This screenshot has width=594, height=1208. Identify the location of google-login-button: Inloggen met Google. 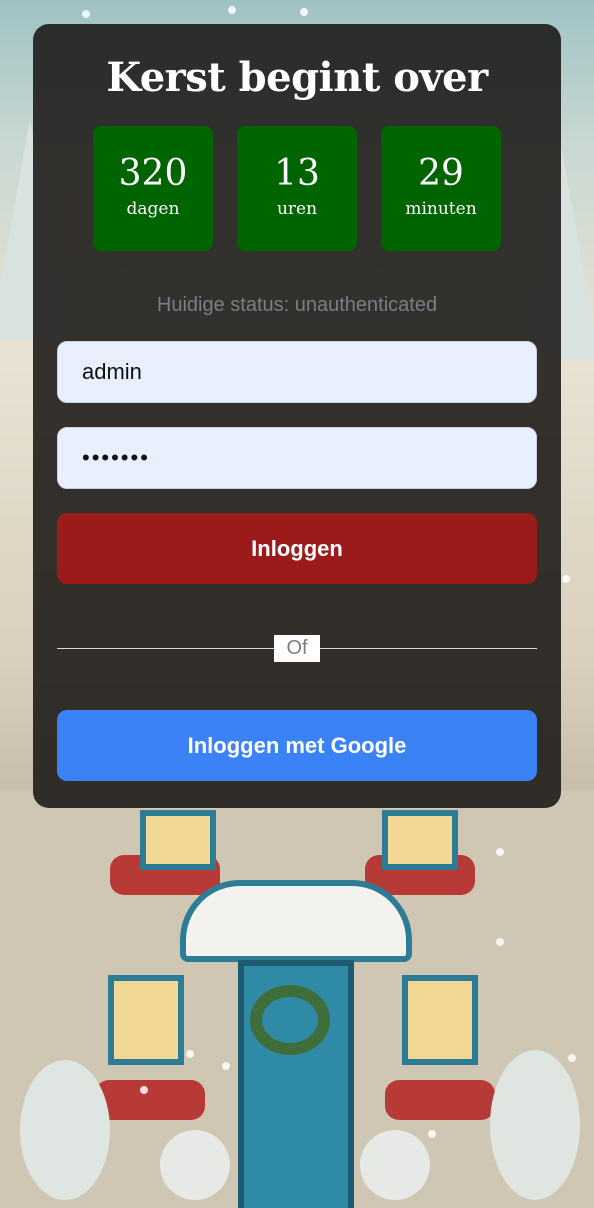
(297, 745).